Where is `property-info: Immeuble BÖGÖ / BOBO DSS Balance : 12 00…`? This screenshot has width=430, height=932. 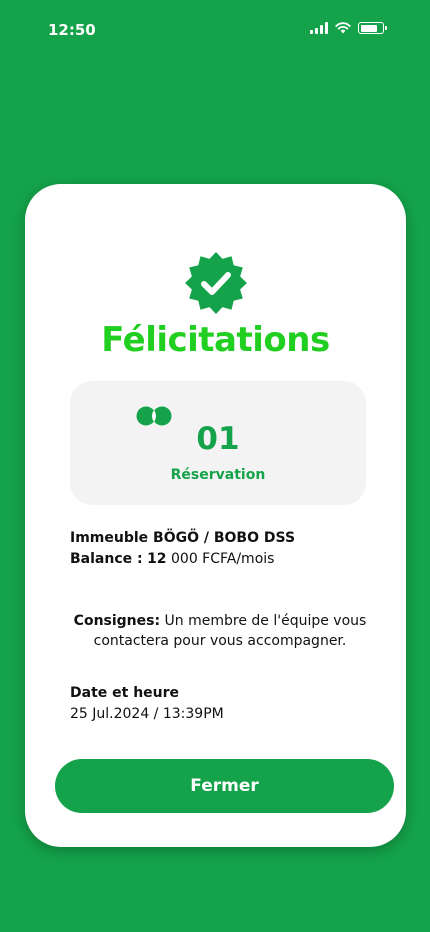
property-info: Immeuble BÖGÖ / BOBO DSS Balance : 12 00… is located at coordinates (182, 549).